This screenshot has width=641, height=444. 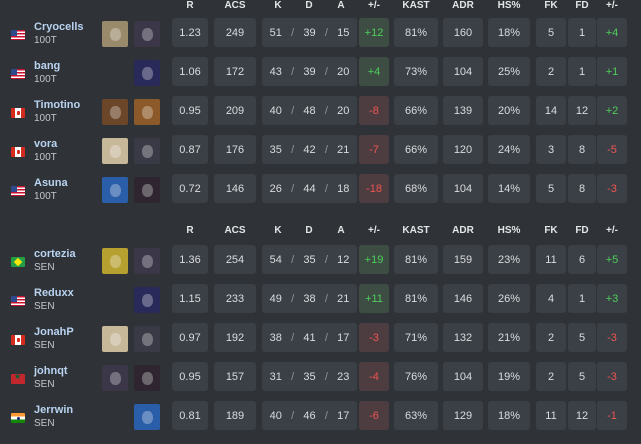 I want to click on stat-diff-cell: +12, so click(x=374, y=32).